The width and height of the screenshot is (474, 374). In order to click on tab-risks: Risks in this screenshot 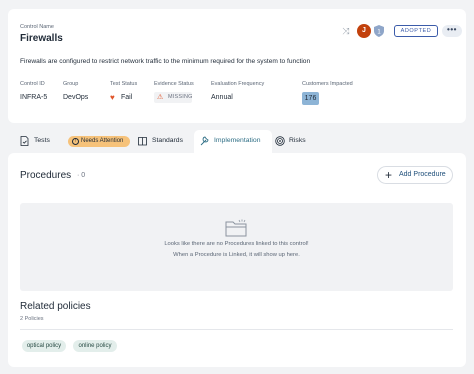, I will do `click(293, 141)`.